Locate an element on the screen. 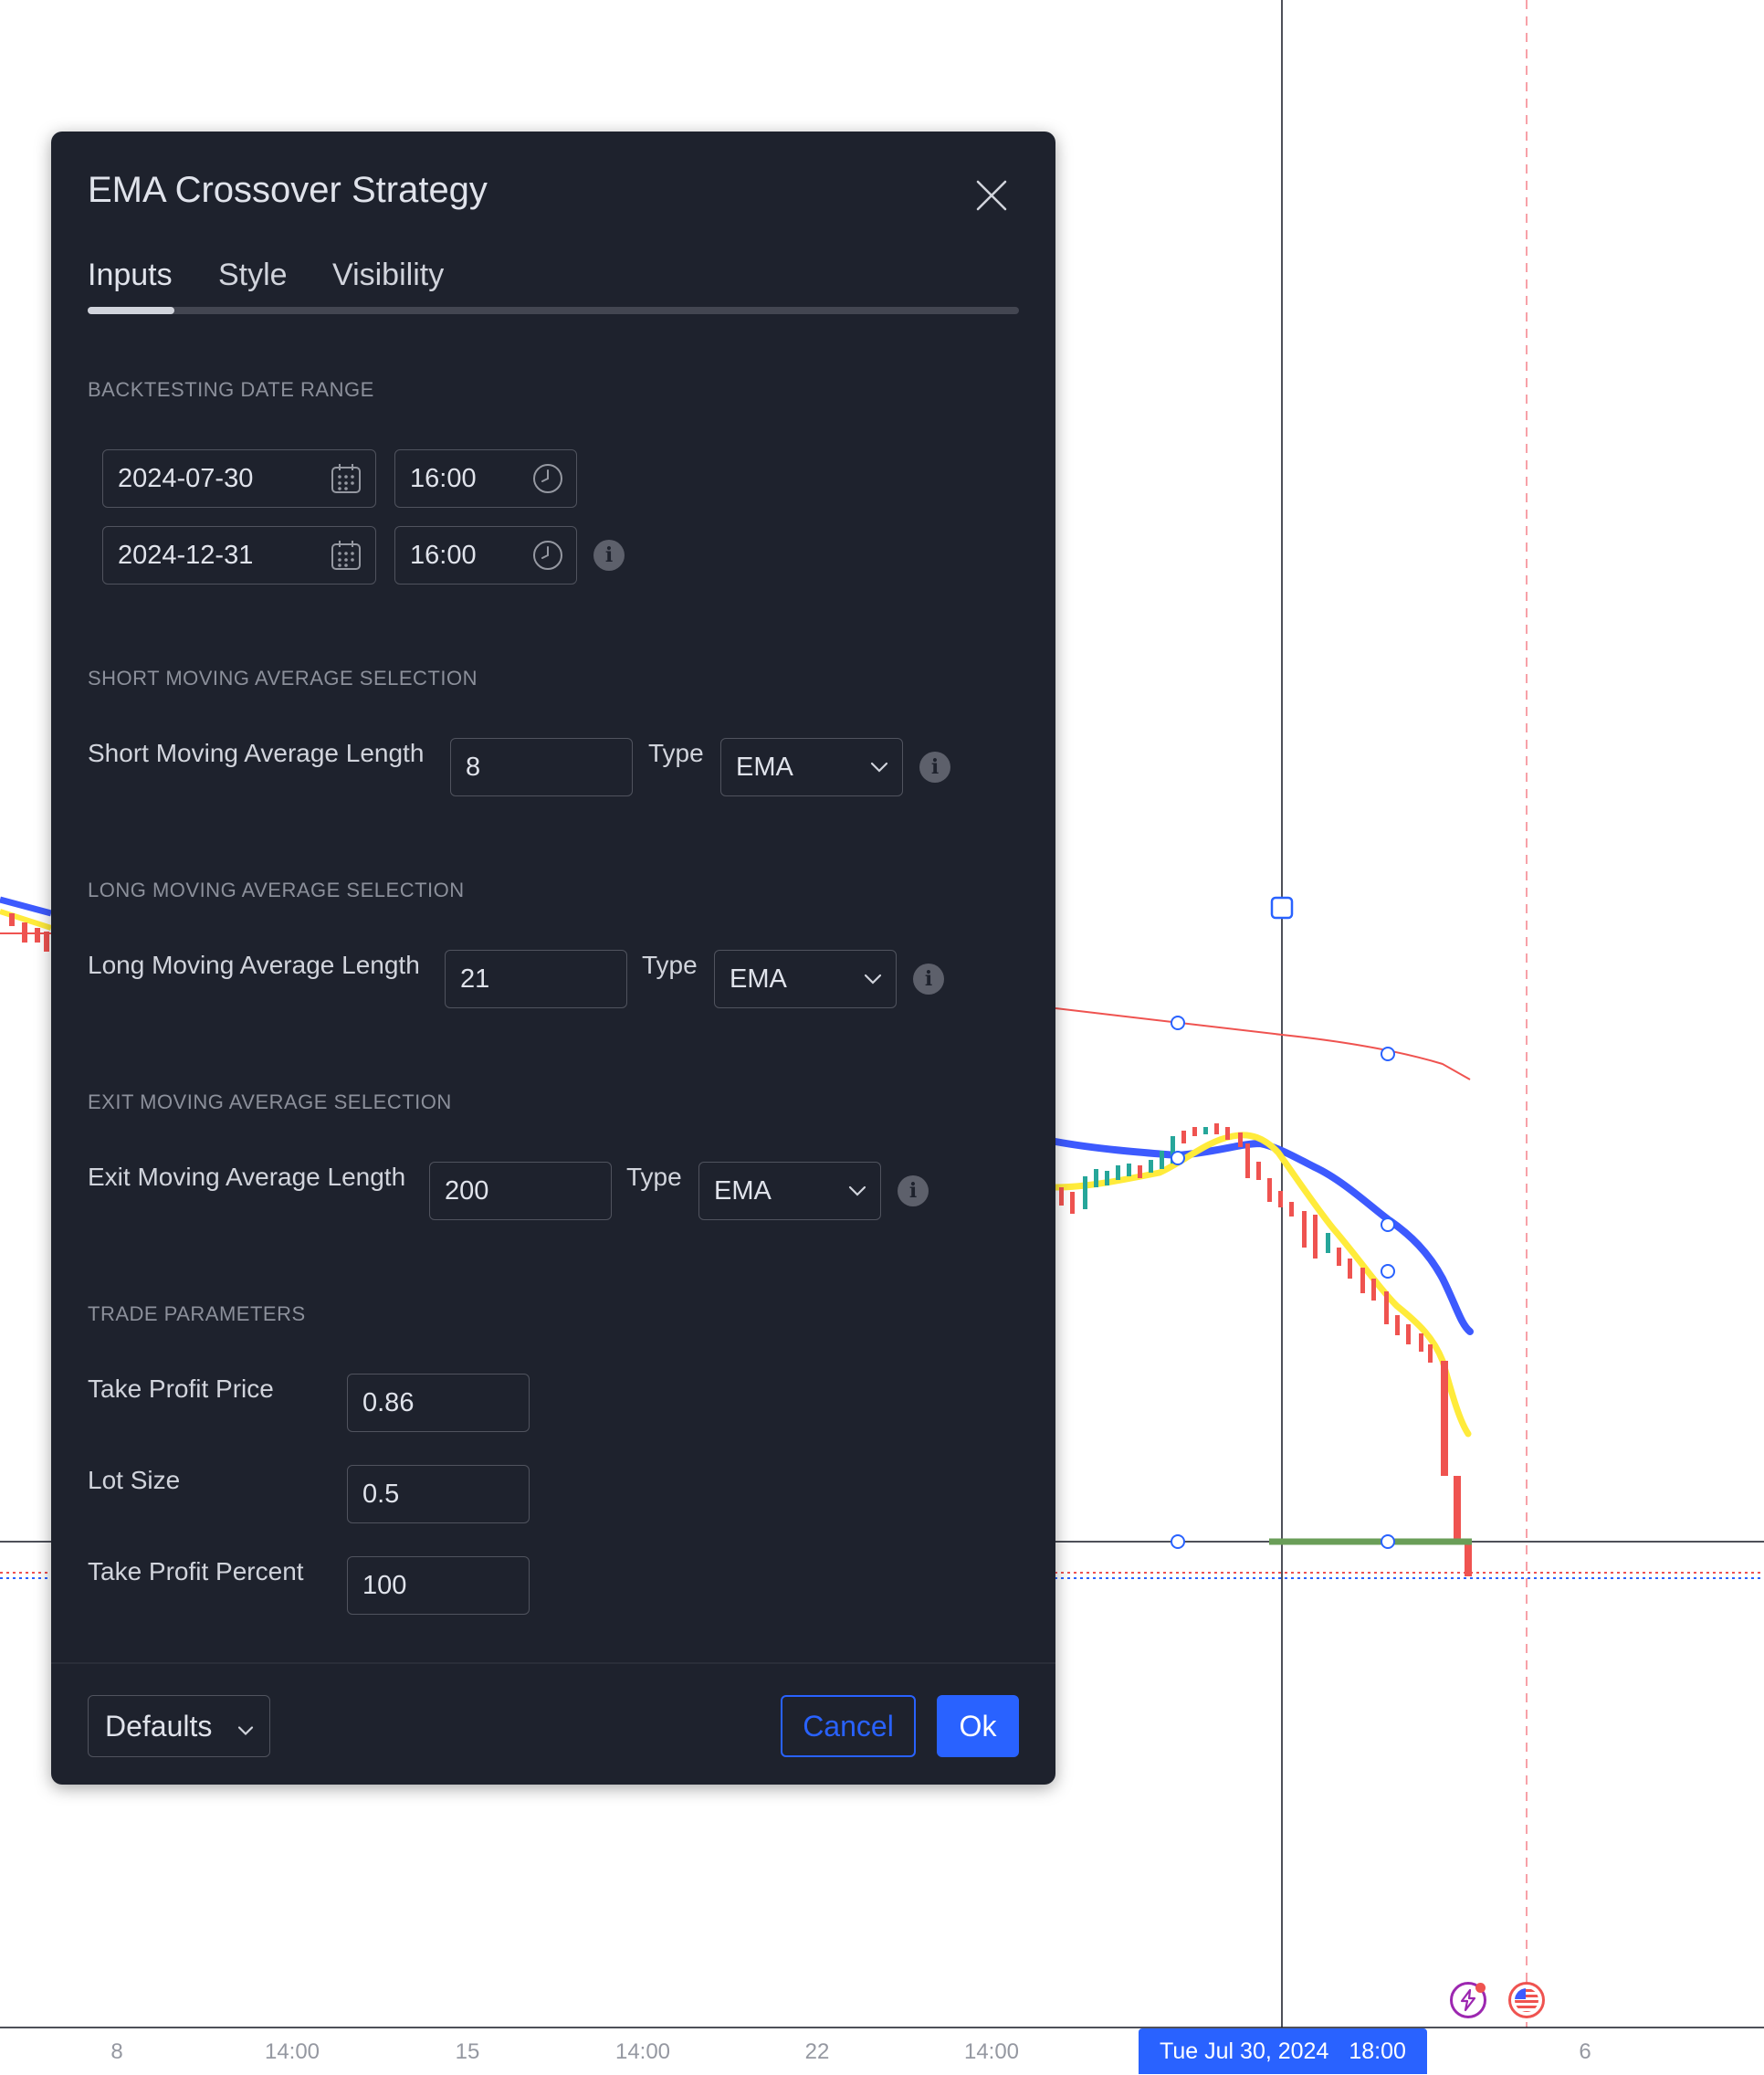  lot-size-value: 0.5 is located at coordinates (381, 1494).